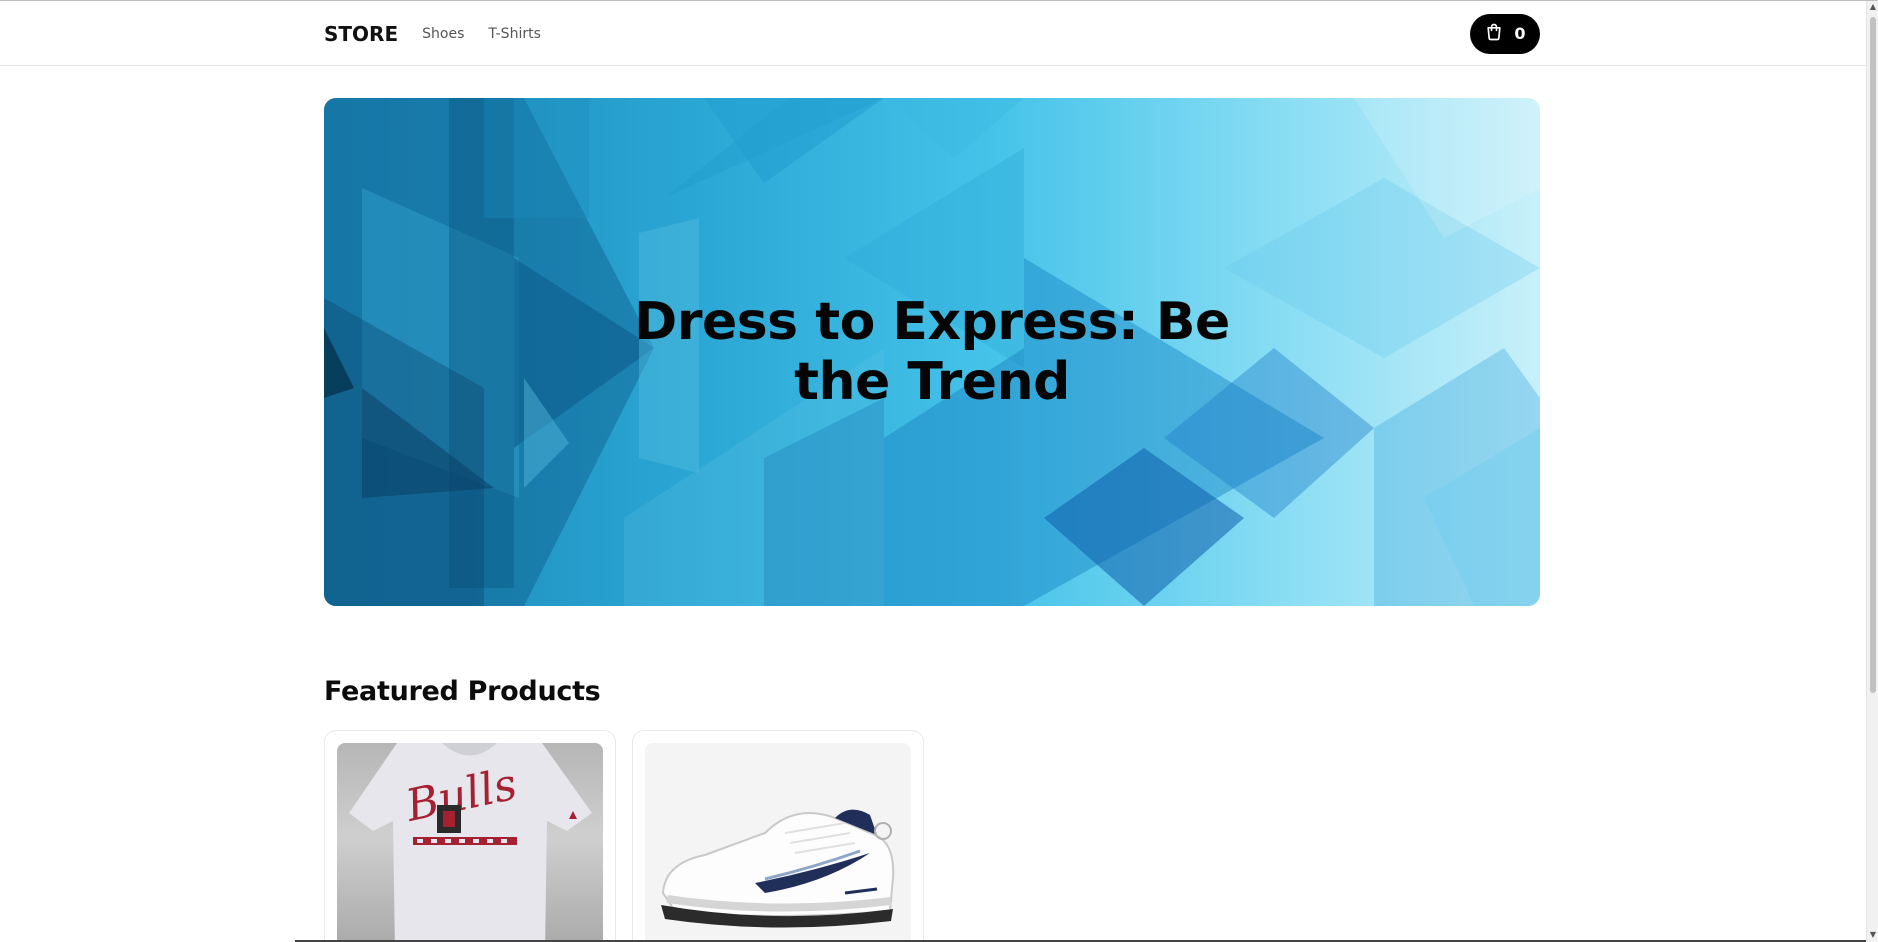 The image size is (1878, 942). I want to click on nav-link-t-shirts: T-Shirts, so click(514, 34).